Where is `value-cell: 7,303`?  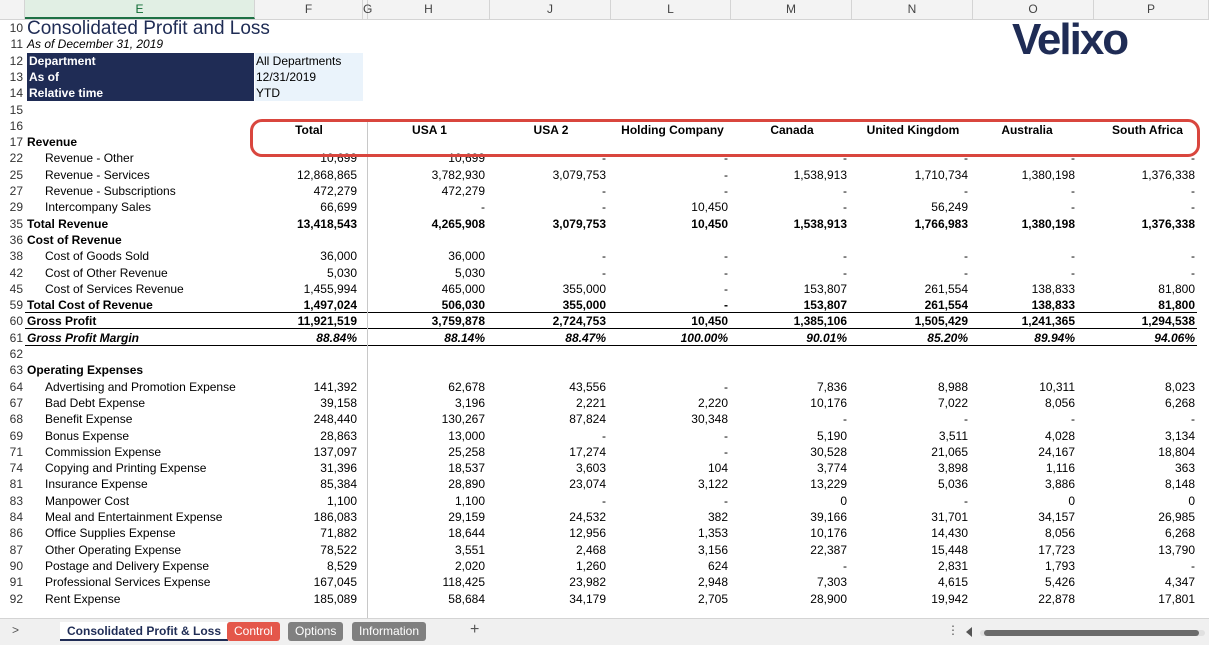 value-cell: 7,303 is located at coordinates (789, 582).